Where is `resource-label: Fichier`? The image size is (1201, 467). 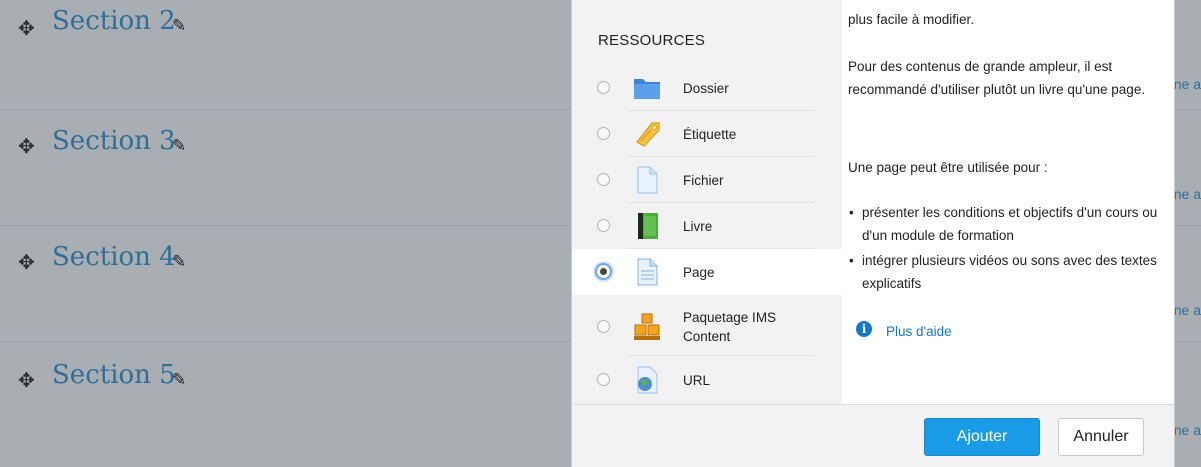 resource-label: Fichier is located at coordinates (703, 180).